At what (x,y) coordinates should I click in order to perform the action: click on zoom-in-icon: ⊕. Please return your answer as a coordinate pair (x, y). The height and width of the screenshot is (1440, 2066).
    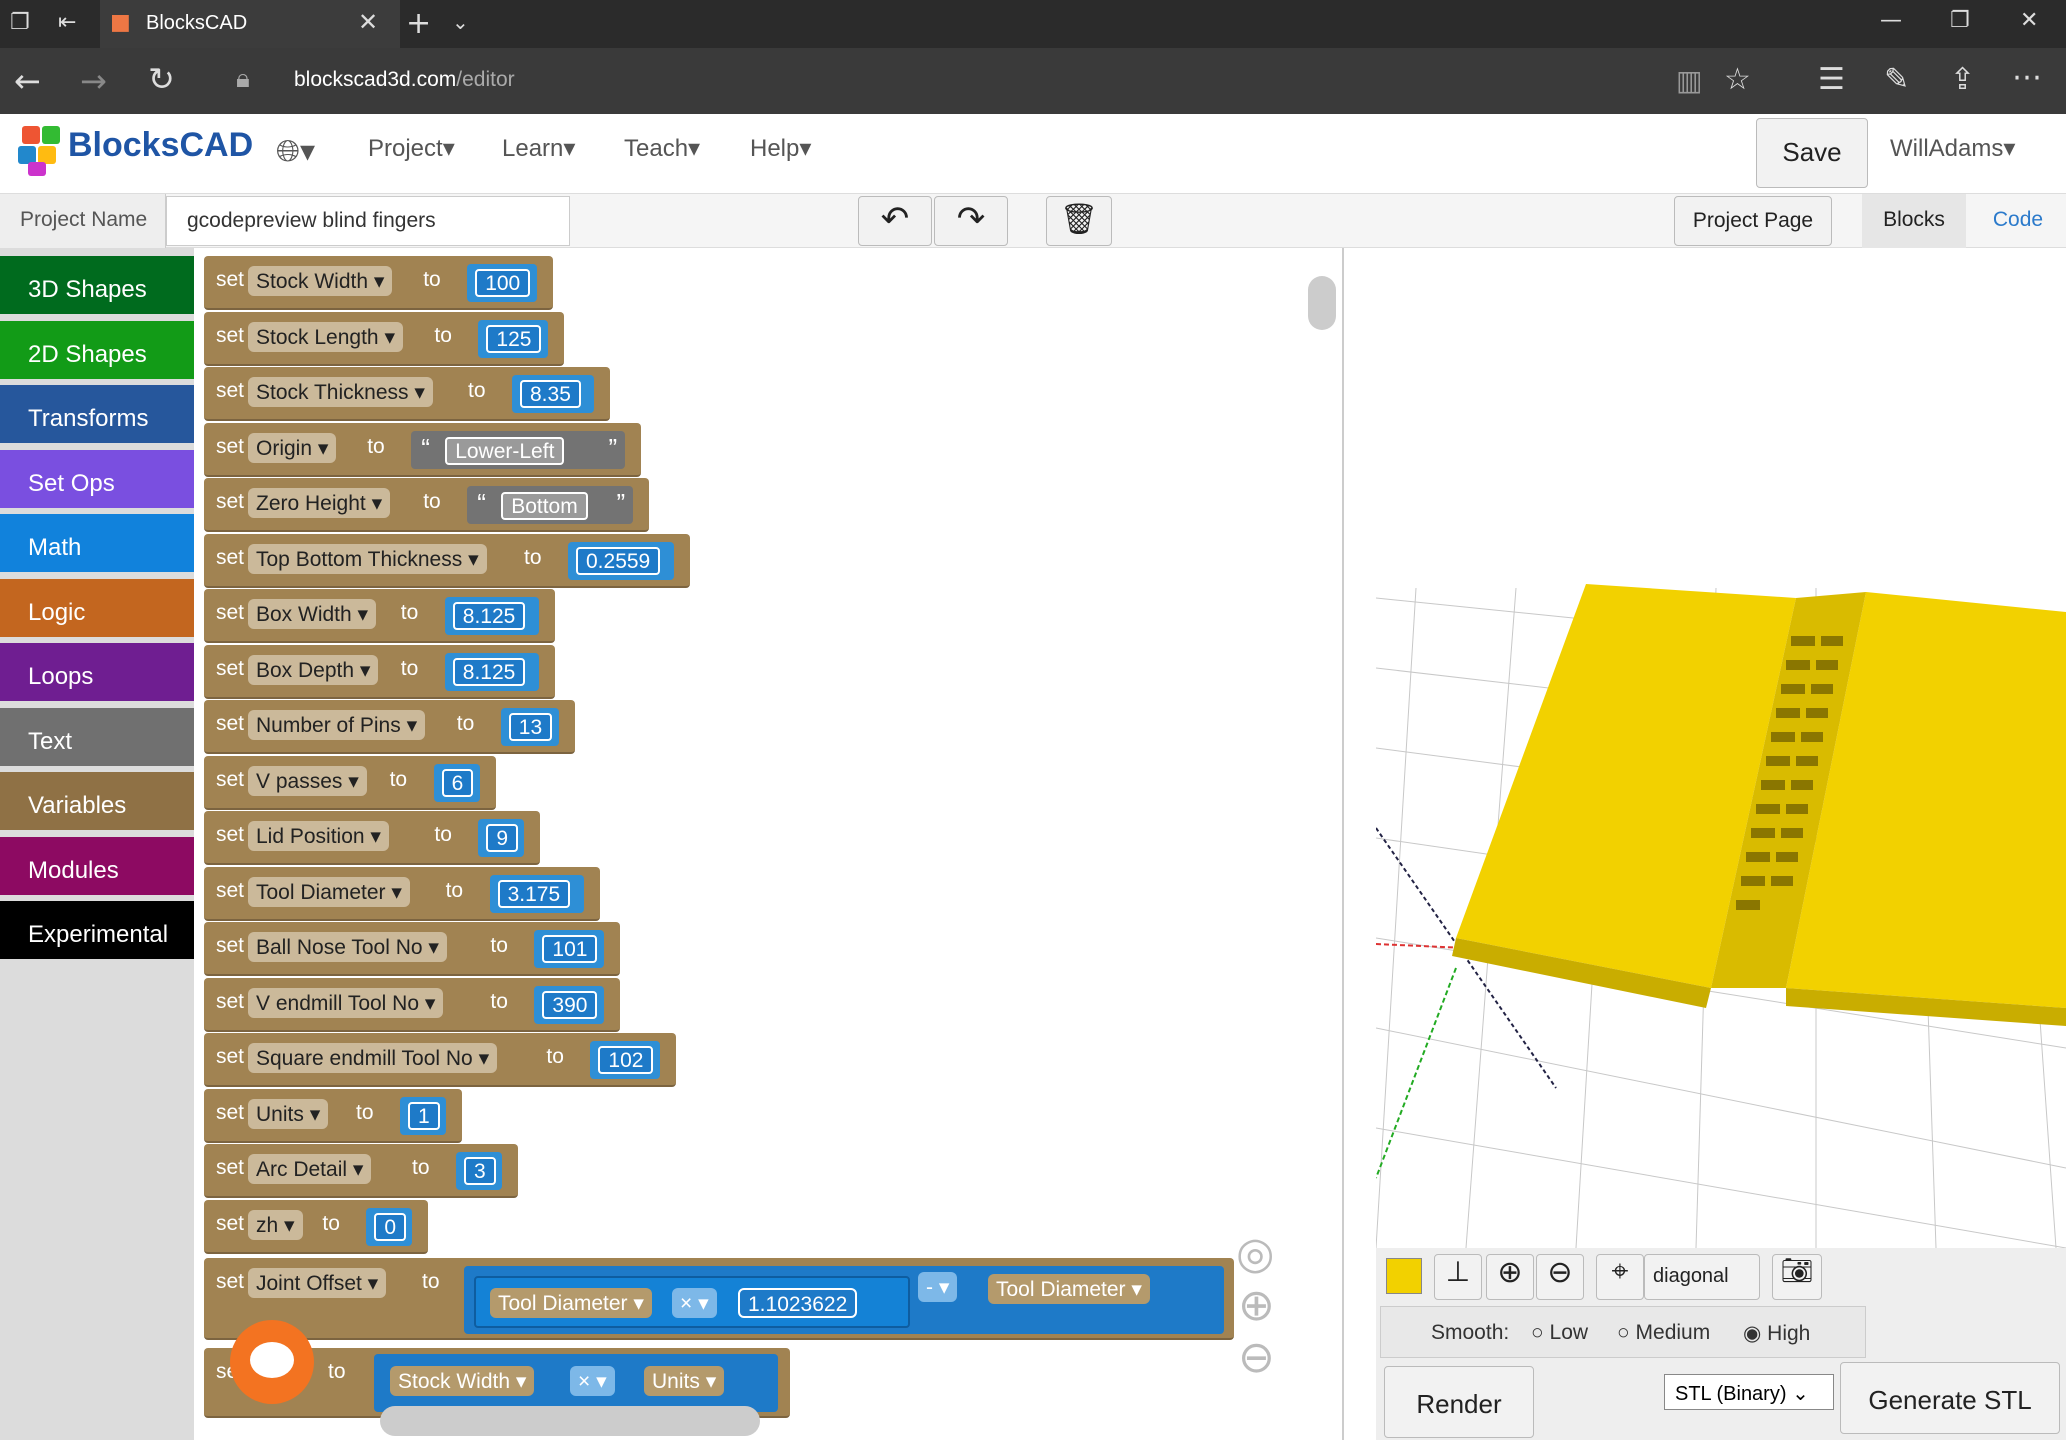
    Looking at the image, I should click on (1256, 1305).